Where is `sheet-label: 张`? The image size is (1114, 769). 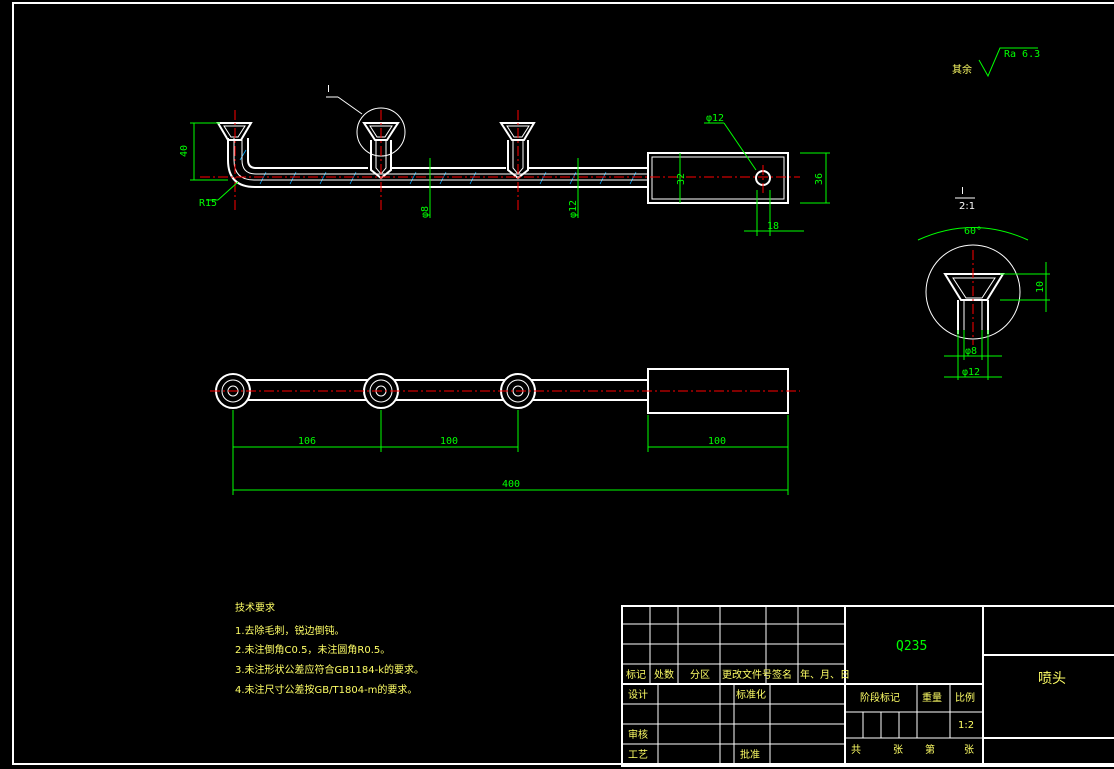 sheet-label: 张 is located at coordinates (969, 750).